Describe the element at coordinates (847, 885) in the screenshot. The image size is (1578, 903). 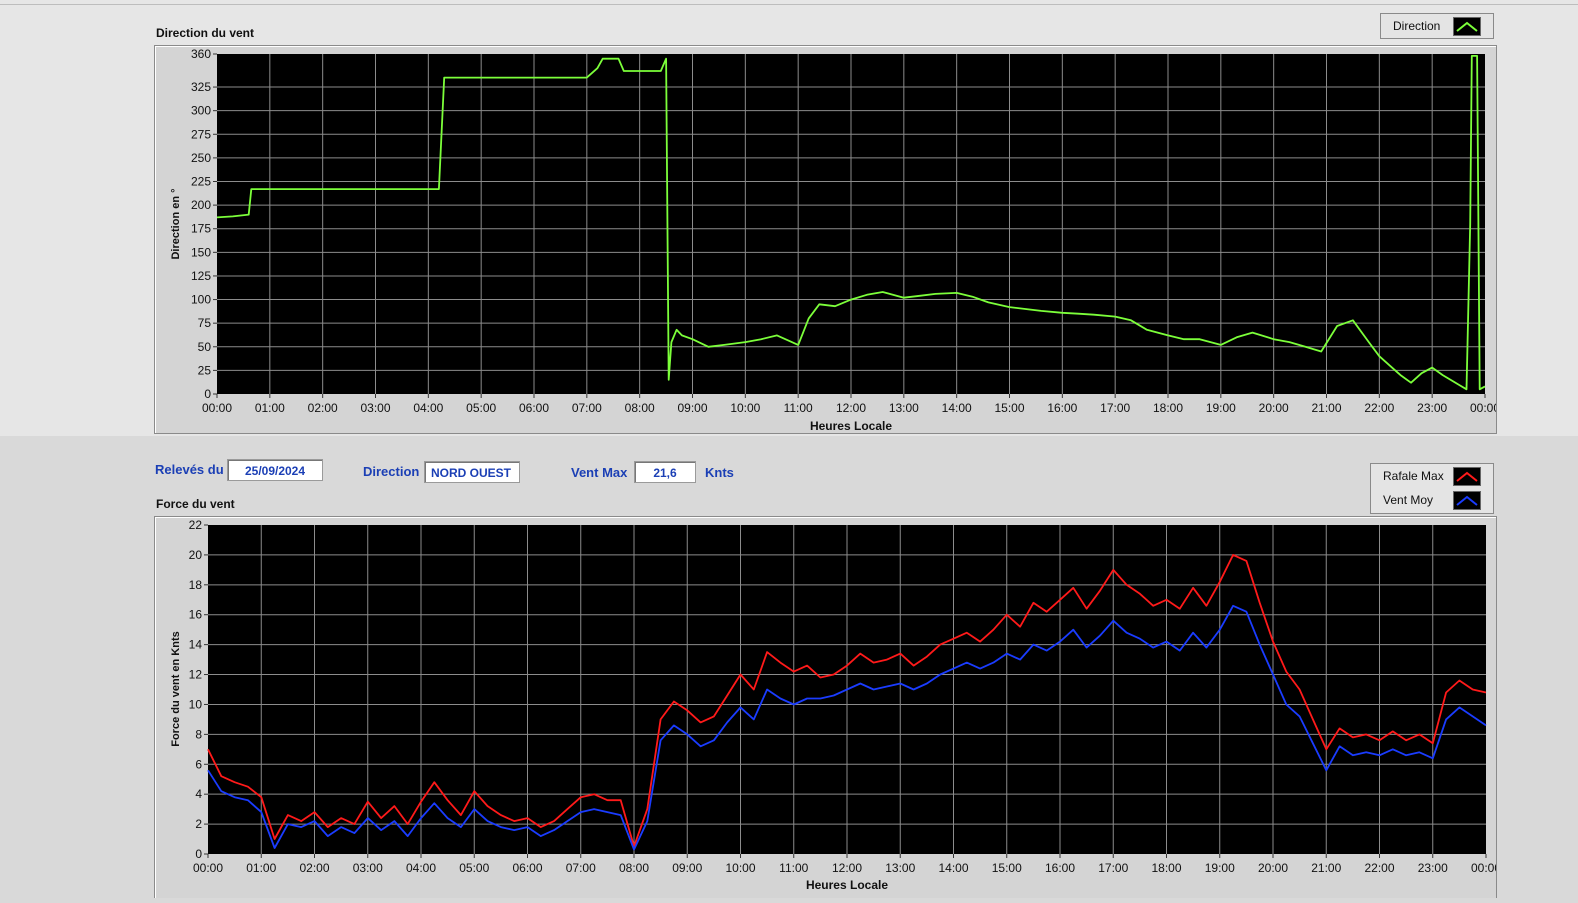
I see `force-x-axis-label: Heures Locale` at that location.